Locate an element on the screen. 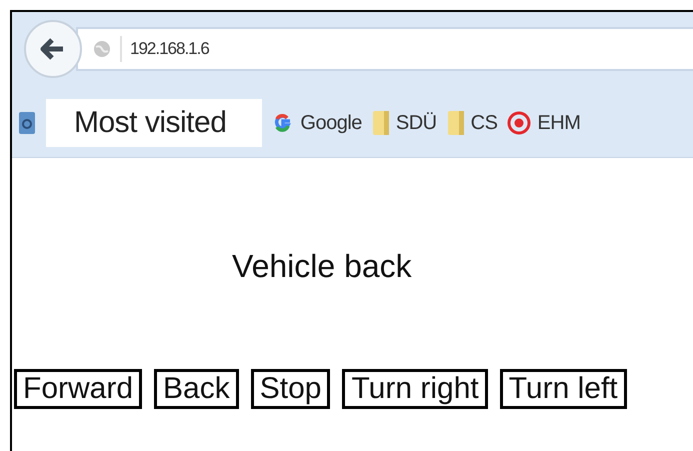  bookmark-item: CS is located at coordinates (484, 123).